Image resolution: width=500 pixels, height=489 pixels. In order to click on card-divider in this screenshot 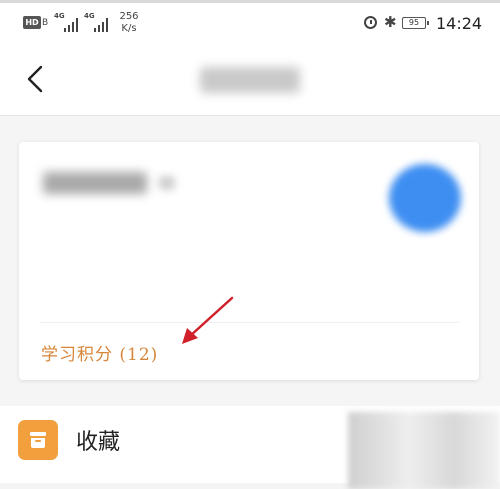, I will do `click(249, 322)`.